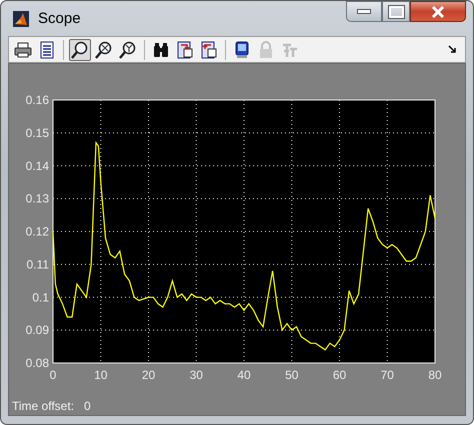 This screenshot has height=425, width=474. I want to click on y-tick-label: 0.13, so click(37, 199).